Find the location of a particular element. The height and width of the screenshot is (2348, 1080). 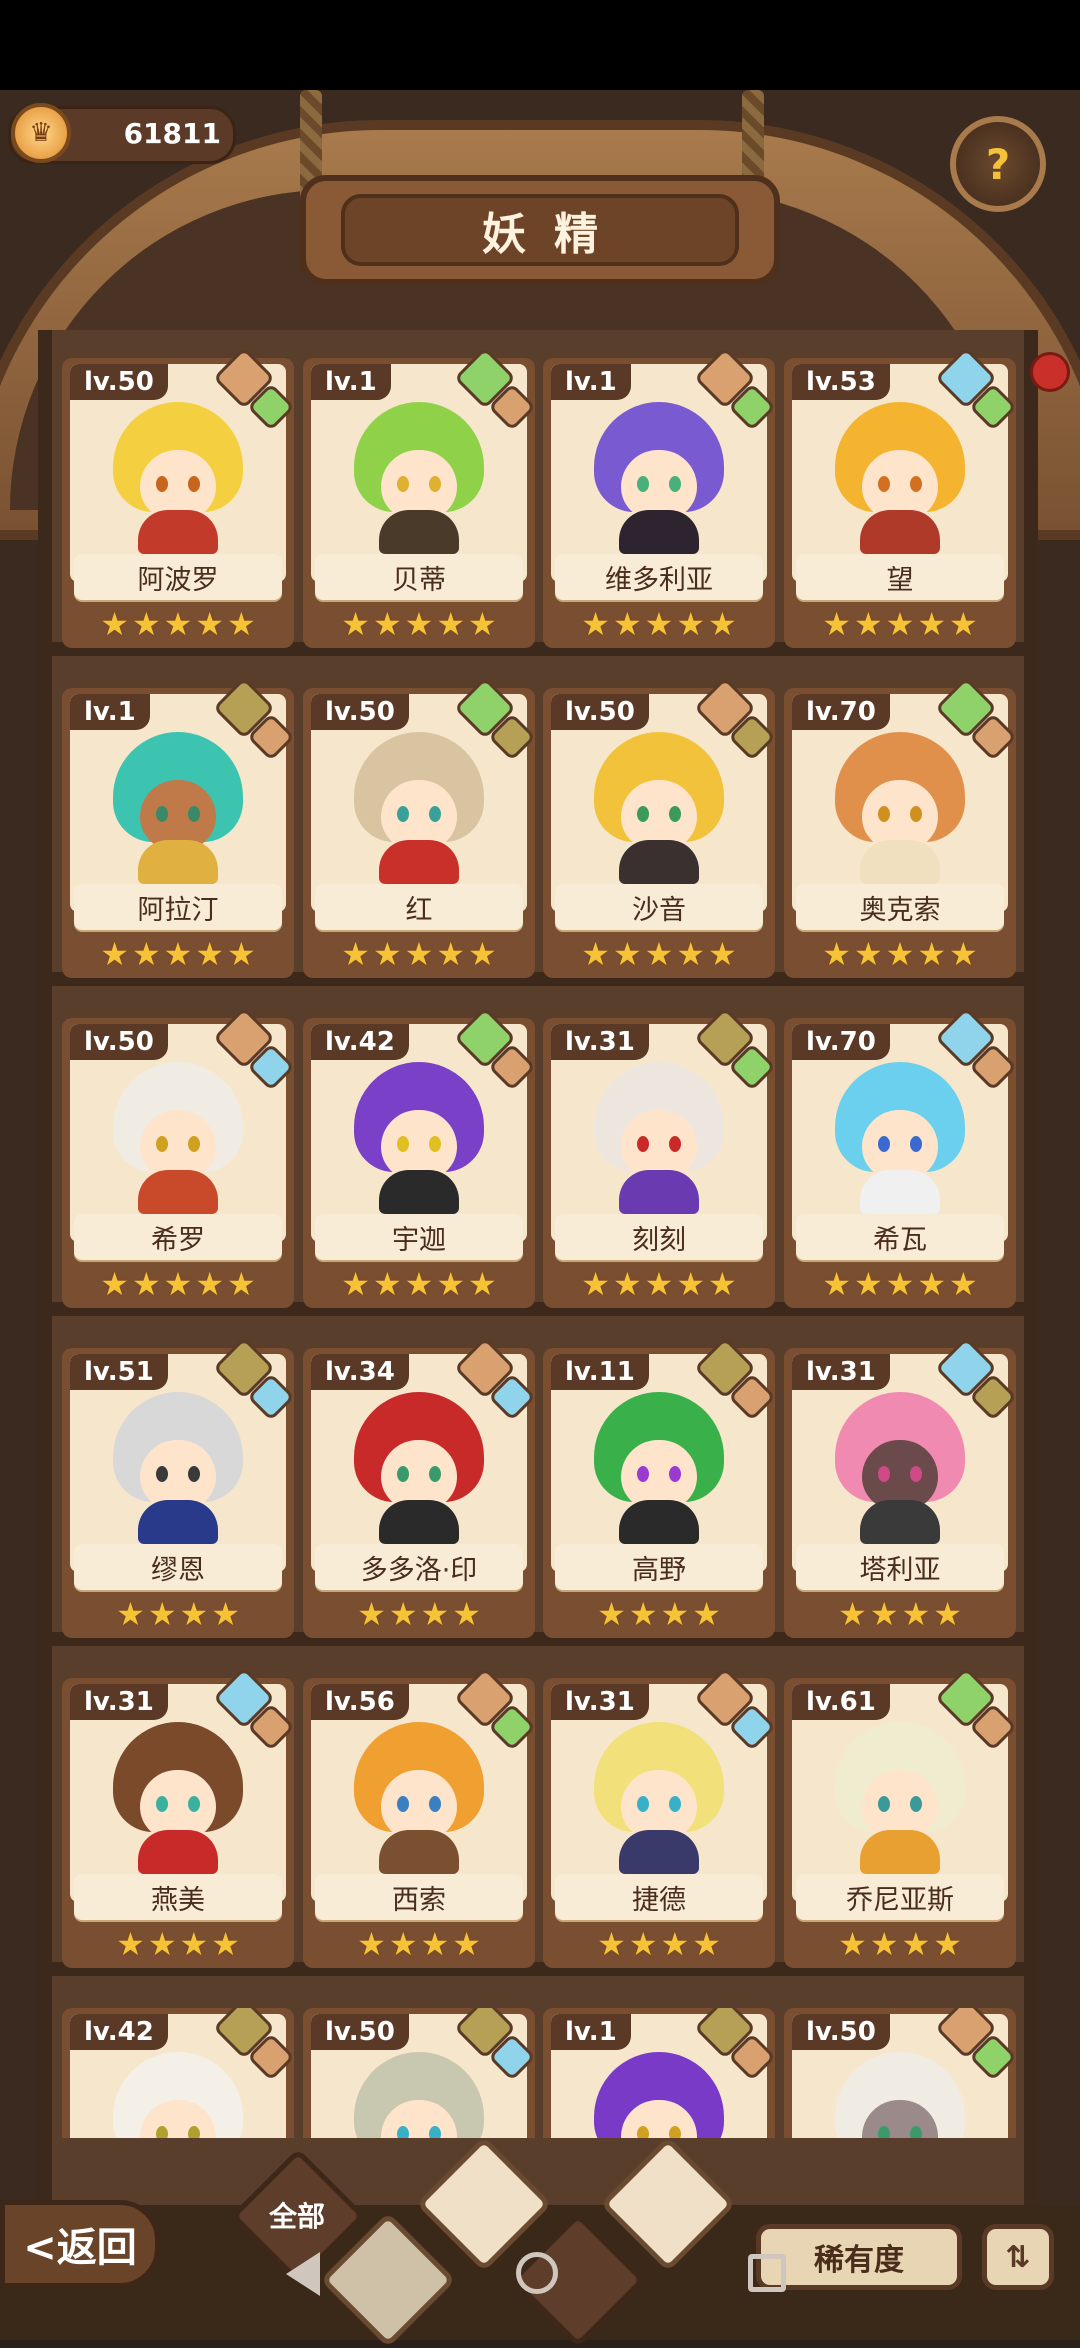

help-button: ? is located at coordinates (998, 164).